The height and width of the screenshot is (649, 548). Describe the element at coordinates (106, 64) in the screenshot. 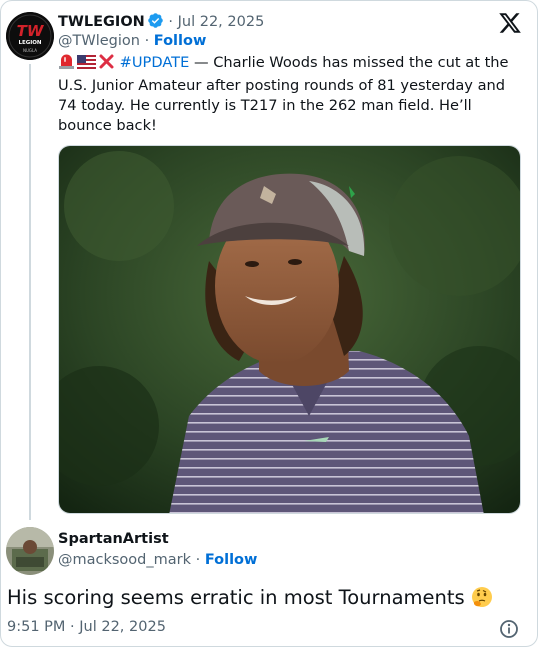

I see `cross-mark-emoji` at that location.